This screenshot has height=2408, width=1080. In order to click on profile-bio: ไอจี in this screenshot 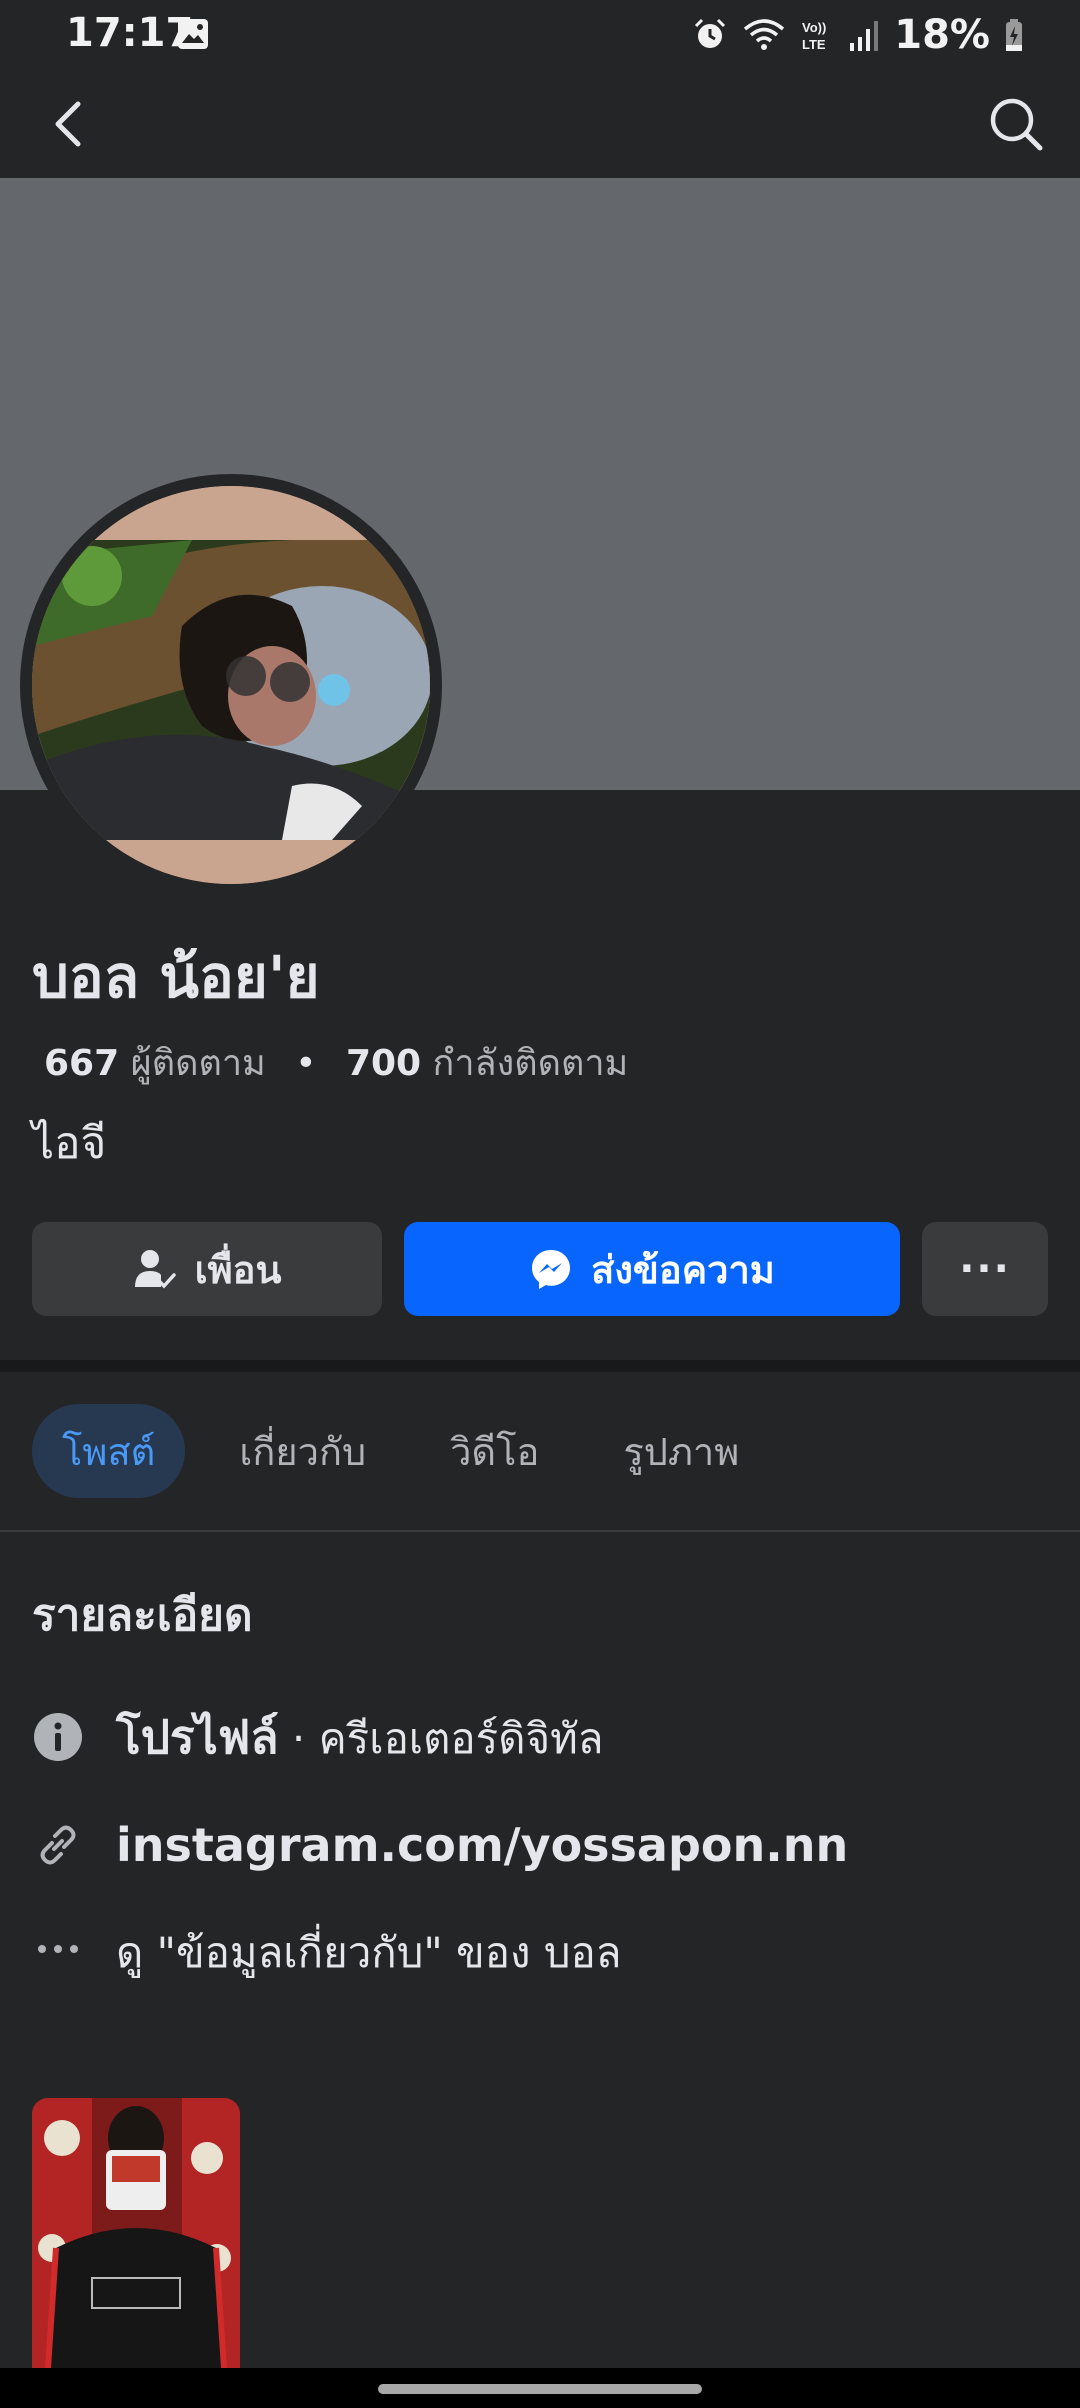, I will do `click(69, 1143)`.